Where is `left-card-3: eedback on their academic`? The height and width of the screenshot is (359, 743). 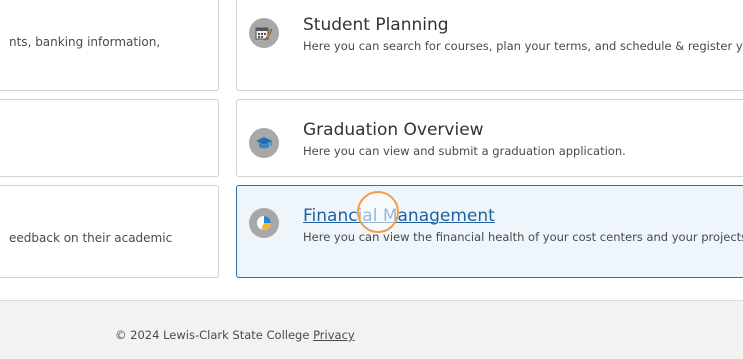 left-card-3: eedback on their academic is located at coordinates (109, 231).